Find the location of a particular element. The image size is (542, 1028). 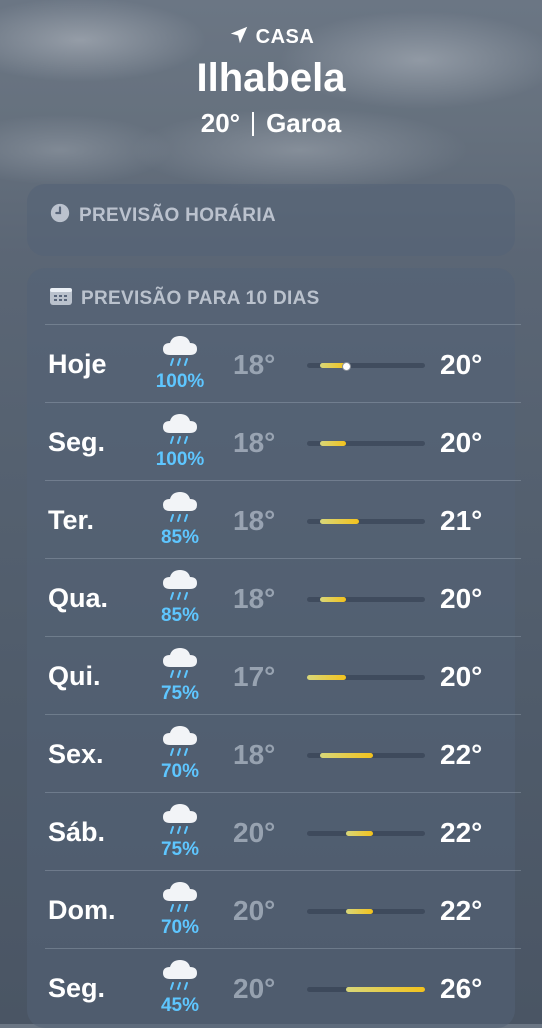

low-temperature: 17° is located at coordinates (254, 676).